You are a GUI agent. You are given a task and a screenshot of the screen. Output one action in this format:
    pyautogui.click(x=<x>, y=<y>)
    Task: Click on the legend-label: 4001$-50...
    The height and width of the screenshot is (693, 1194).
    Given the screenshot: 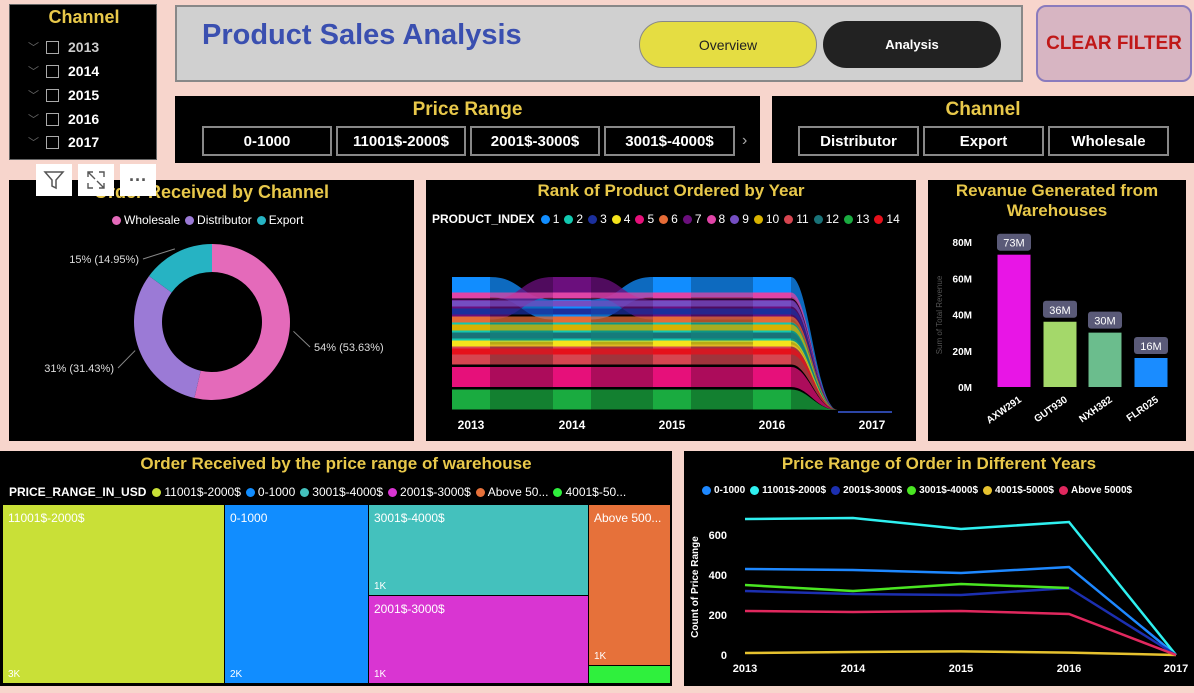 What is the action you would take?
    pyautogui.click(x=596, y=492)
    